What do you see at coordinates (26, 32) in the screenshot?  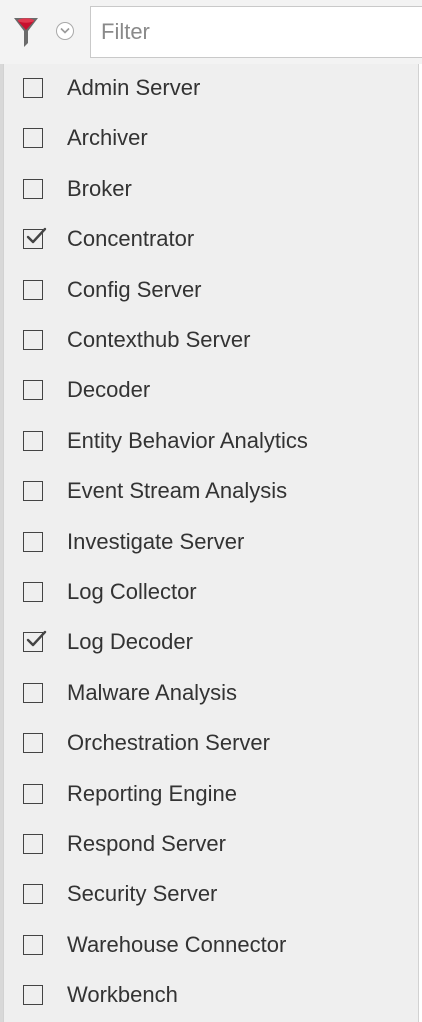 I see `funnel-icon` at bounding box center [26, 32].